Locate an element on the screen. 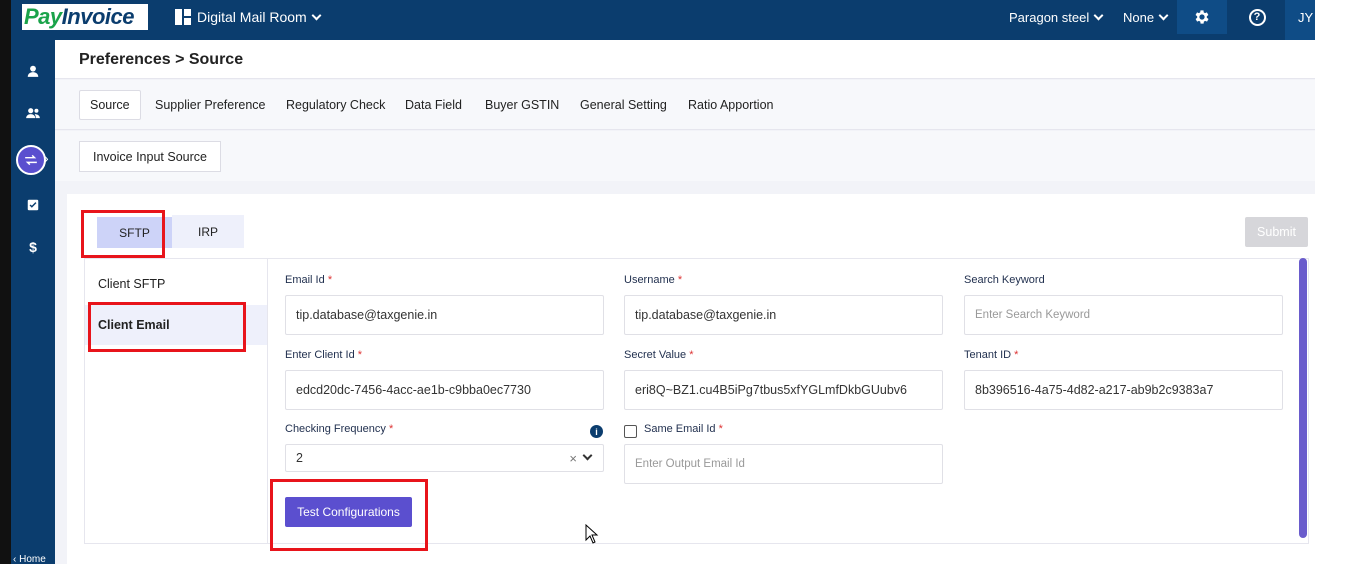 This screenshot has width=1354, height=565. scope-dropdown: None is located at coordinates (1146, 17).